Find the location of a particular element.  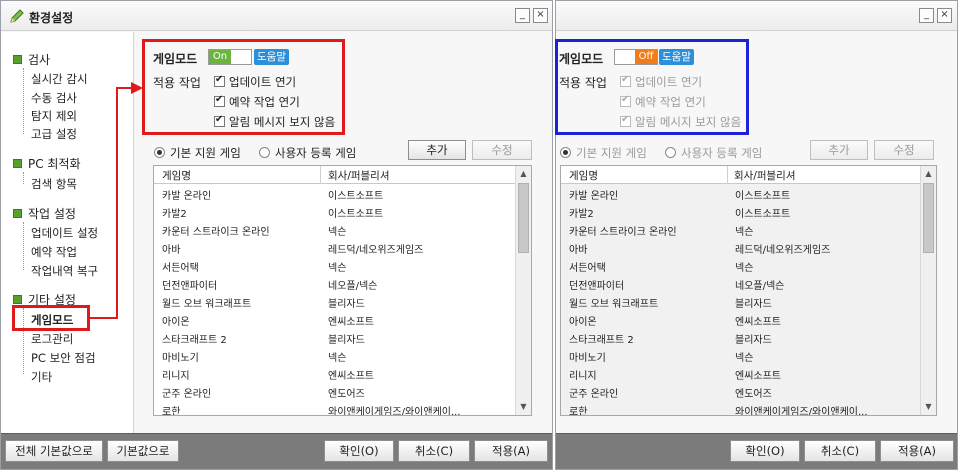

cell-game-name: 서든어택 is located at coordinates (587, 268).